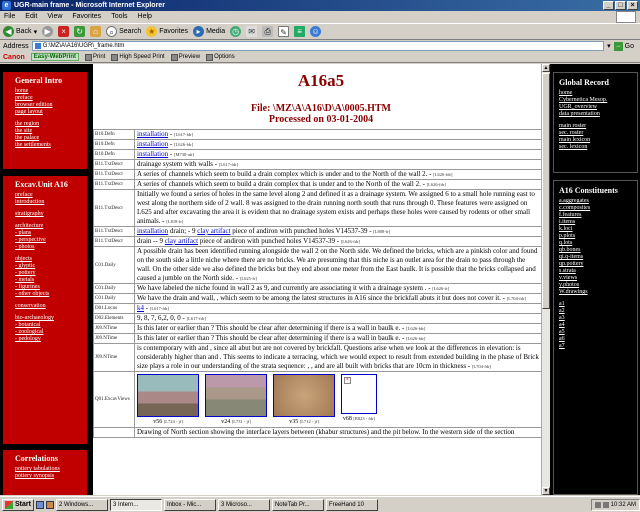 The width and height of the screenshot is (640, 512). What do you see at coordinates (598, 292) in the screenshot?
I see `constituent-link: W.drawings` at bounding box center [598, 292].